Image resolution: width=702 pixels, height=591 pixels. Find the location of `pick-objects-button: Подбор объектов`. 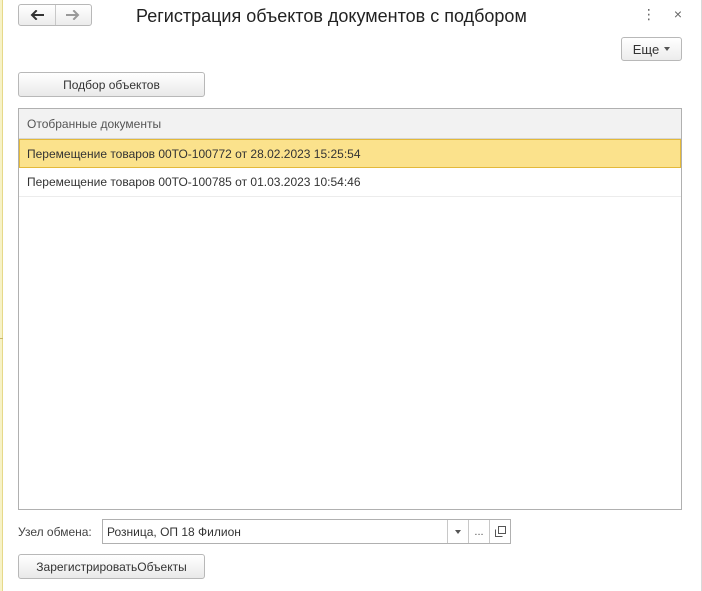

pick-objects-button: Подбор объектов is located at coordinates (111, 84).